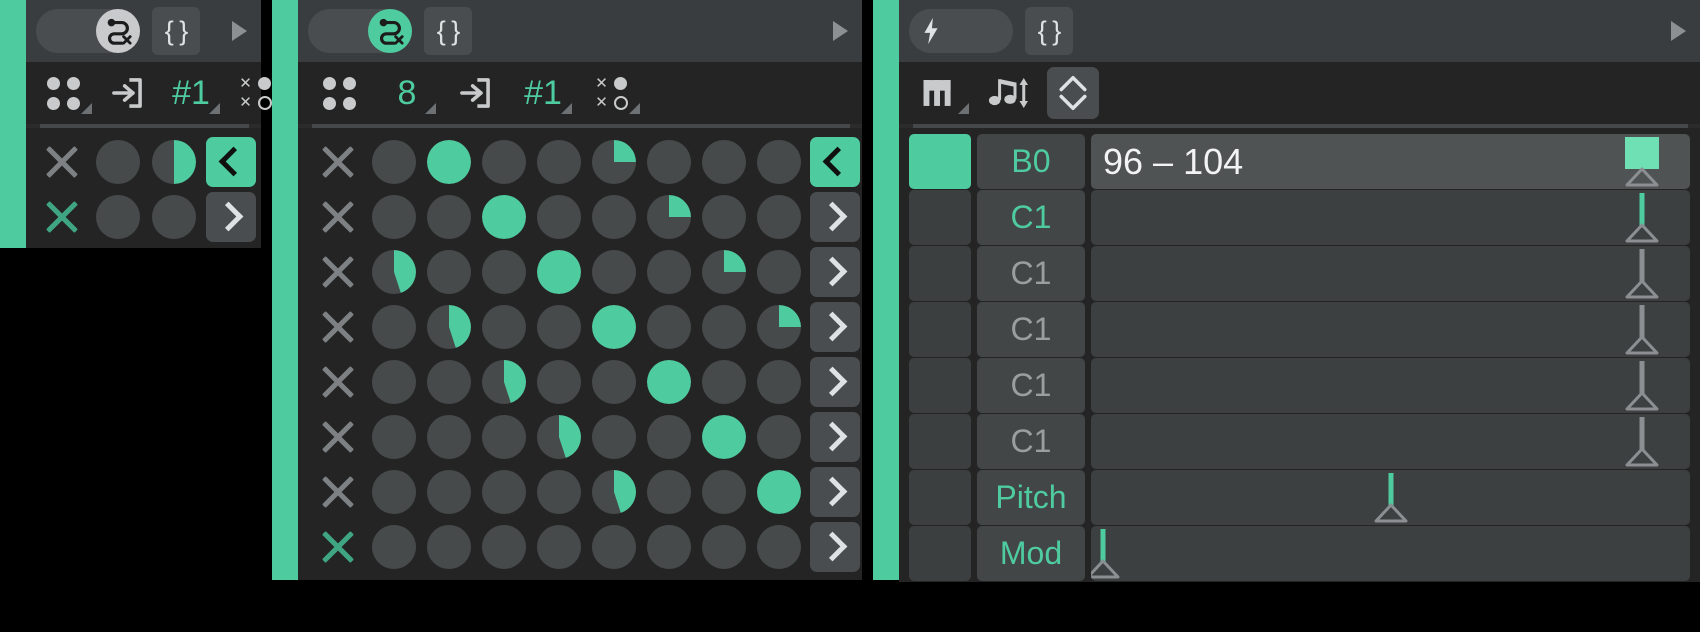  Describe the element at coordinates (961, 31) in the screenshot. I see `velocity-toggle-right` at that location.